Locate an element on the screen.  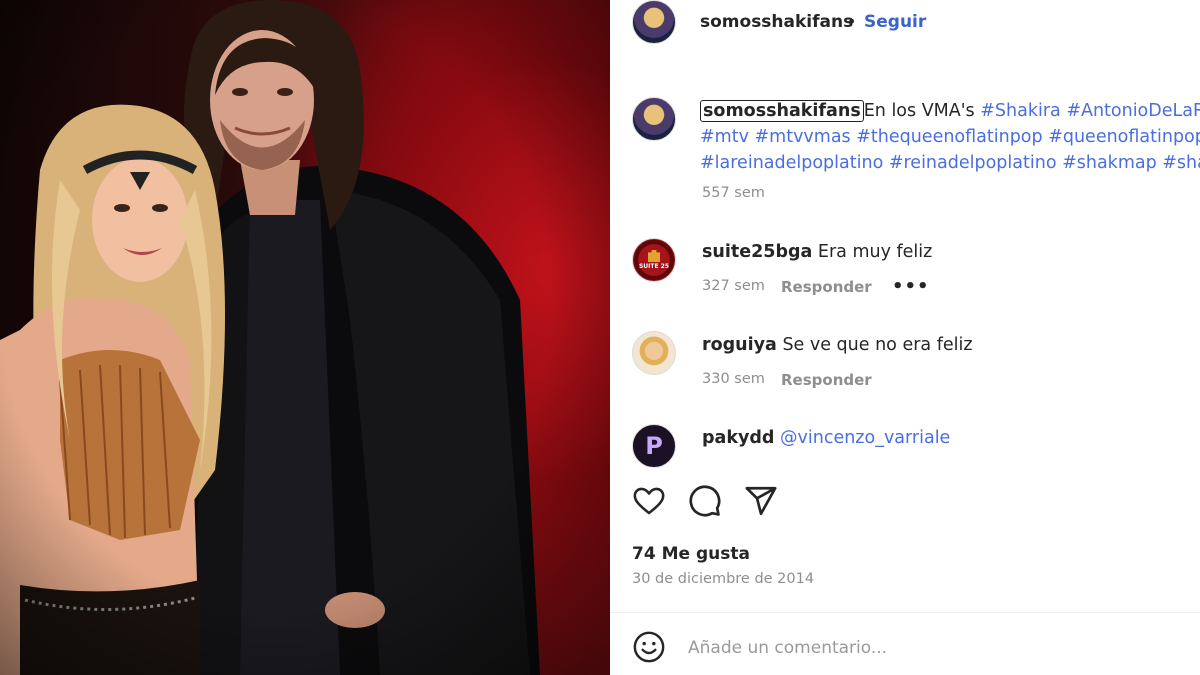
share-button is located at coordinates (761, 501).